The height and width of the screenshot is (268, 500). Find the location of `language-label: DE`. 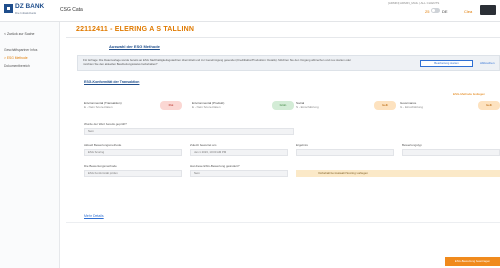

language-label: DE is located at coordinates (445, 11).